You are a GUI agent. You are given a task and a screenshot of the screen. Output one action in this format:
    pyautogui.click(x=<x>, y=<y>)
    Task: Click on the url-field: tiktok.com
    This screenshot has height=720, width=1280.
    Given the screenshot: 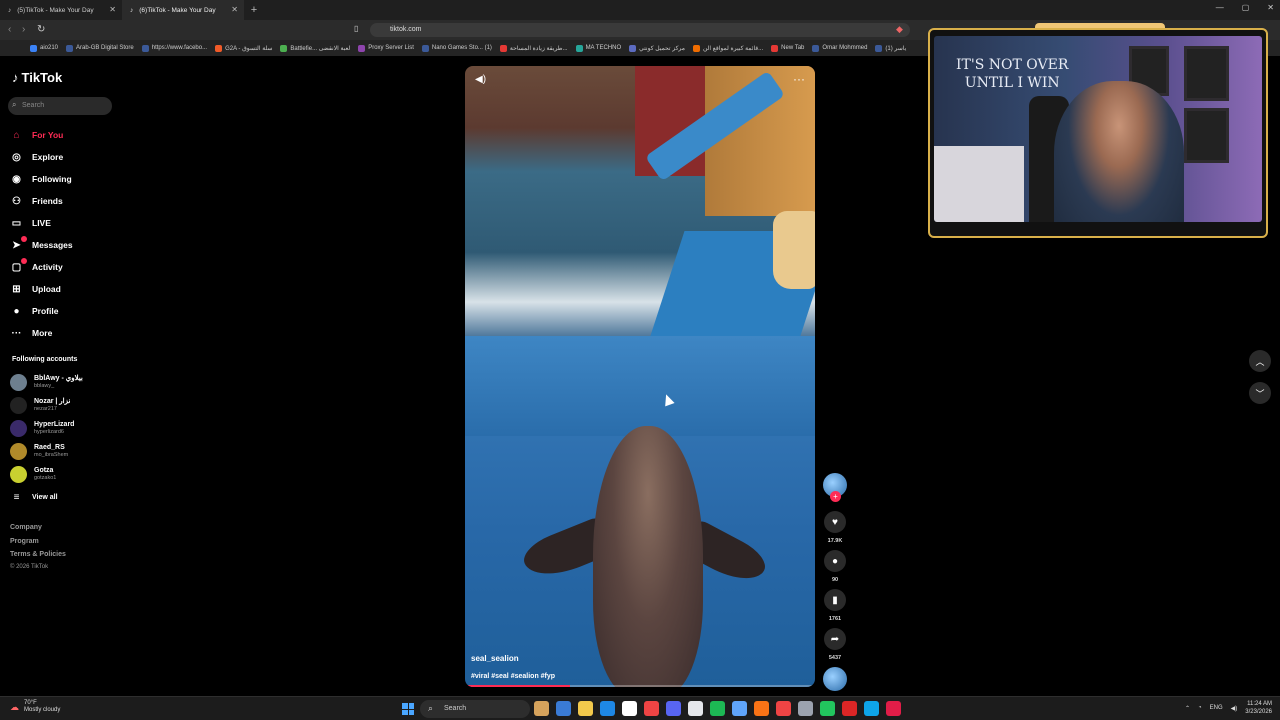 What is the action you would take?
    pyautogui.click(x=640, y=30)
    